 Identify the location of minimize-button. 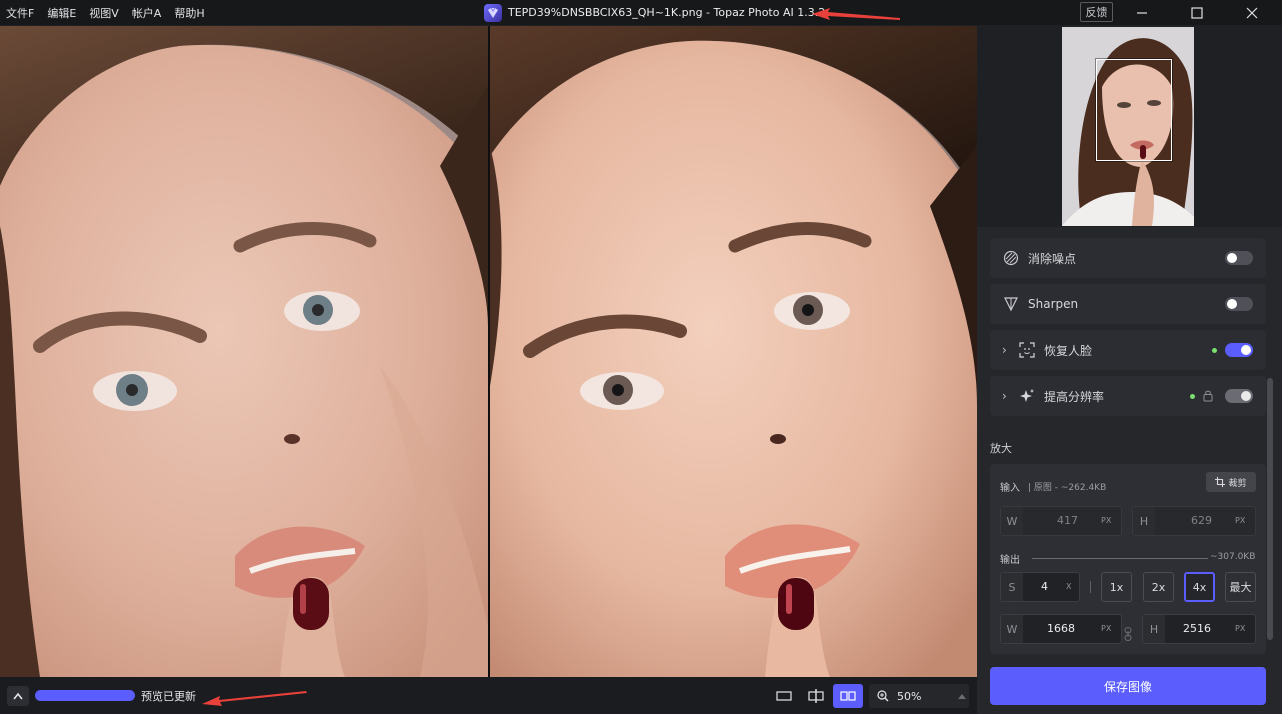
(1142, 12).